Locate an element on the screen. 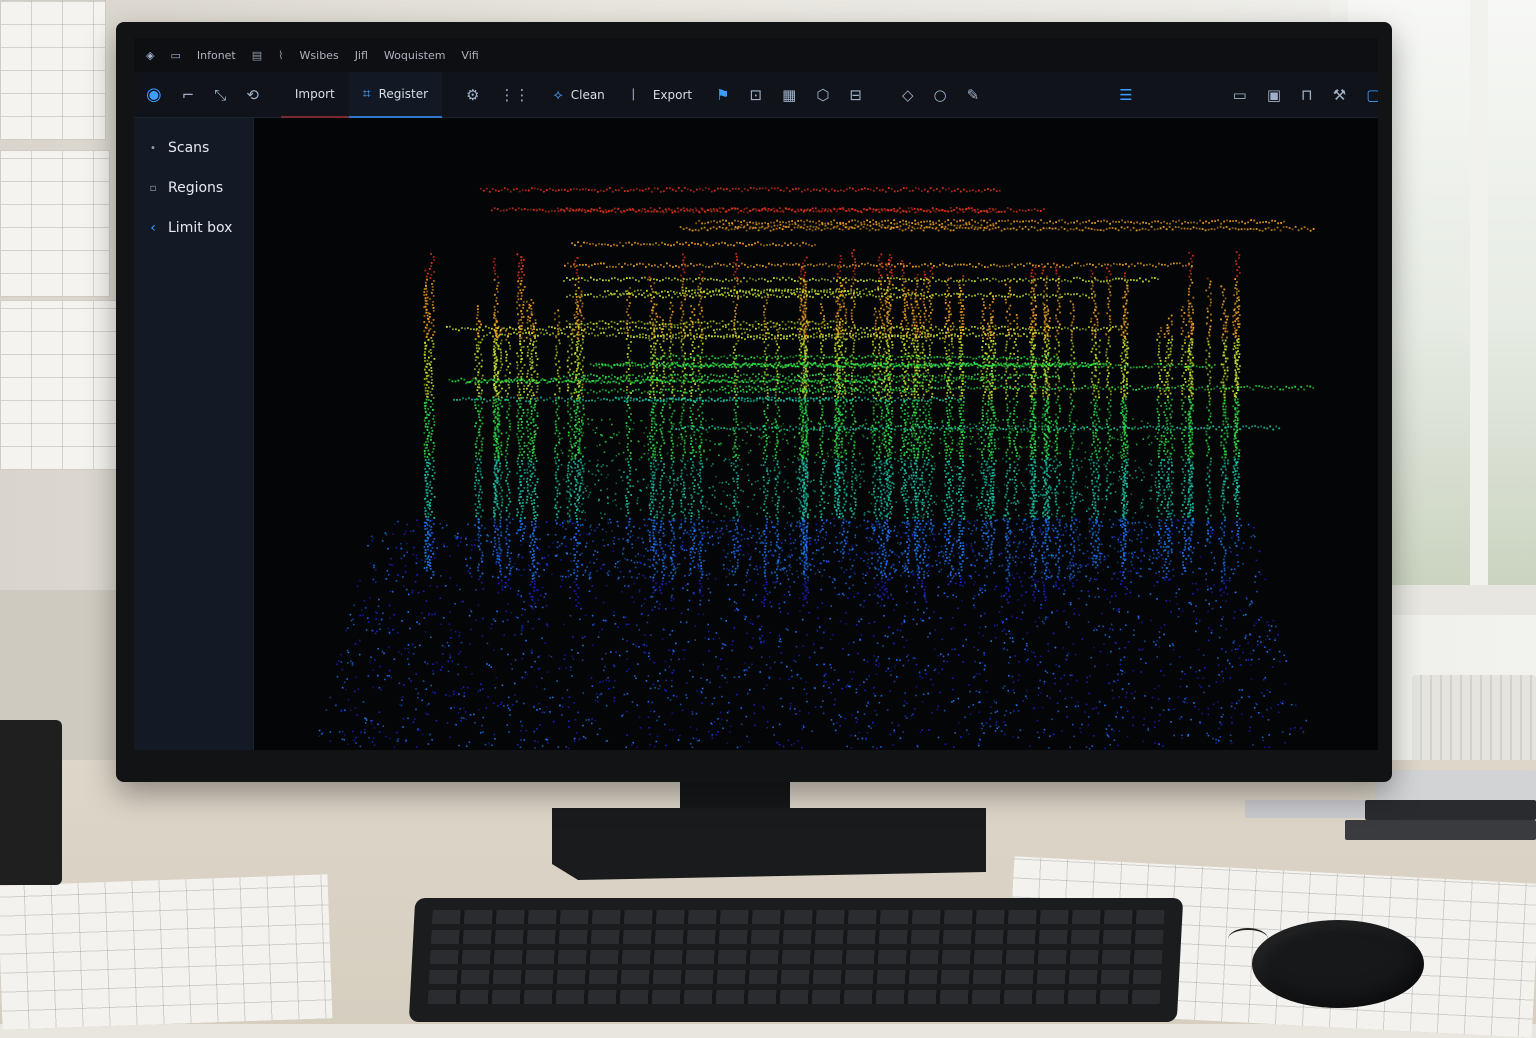 Image resolution: width=1536 pixels, height=1038 pixels. crop-icon: ⊡ is located at coordinates (756, 95).